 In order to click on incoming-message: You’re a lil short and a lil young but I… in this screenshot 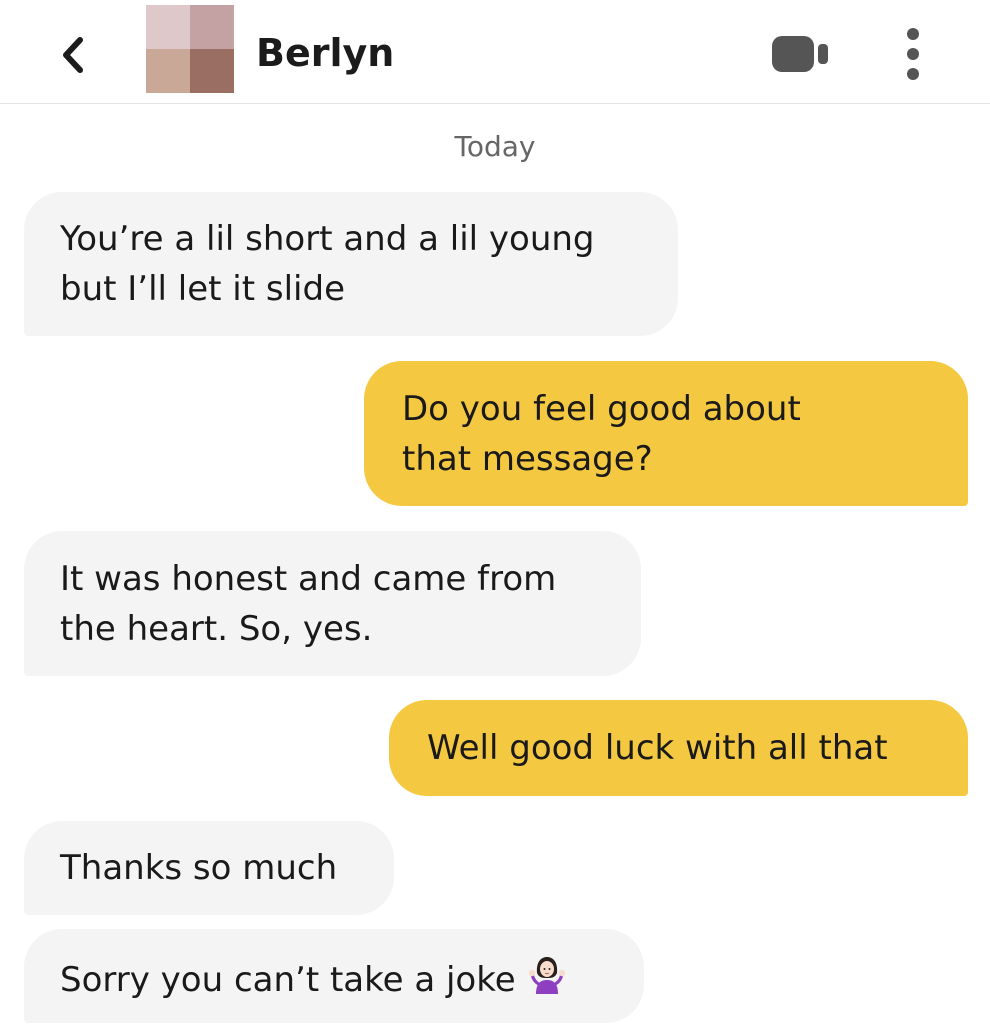, I will do `click(351, 264)`.